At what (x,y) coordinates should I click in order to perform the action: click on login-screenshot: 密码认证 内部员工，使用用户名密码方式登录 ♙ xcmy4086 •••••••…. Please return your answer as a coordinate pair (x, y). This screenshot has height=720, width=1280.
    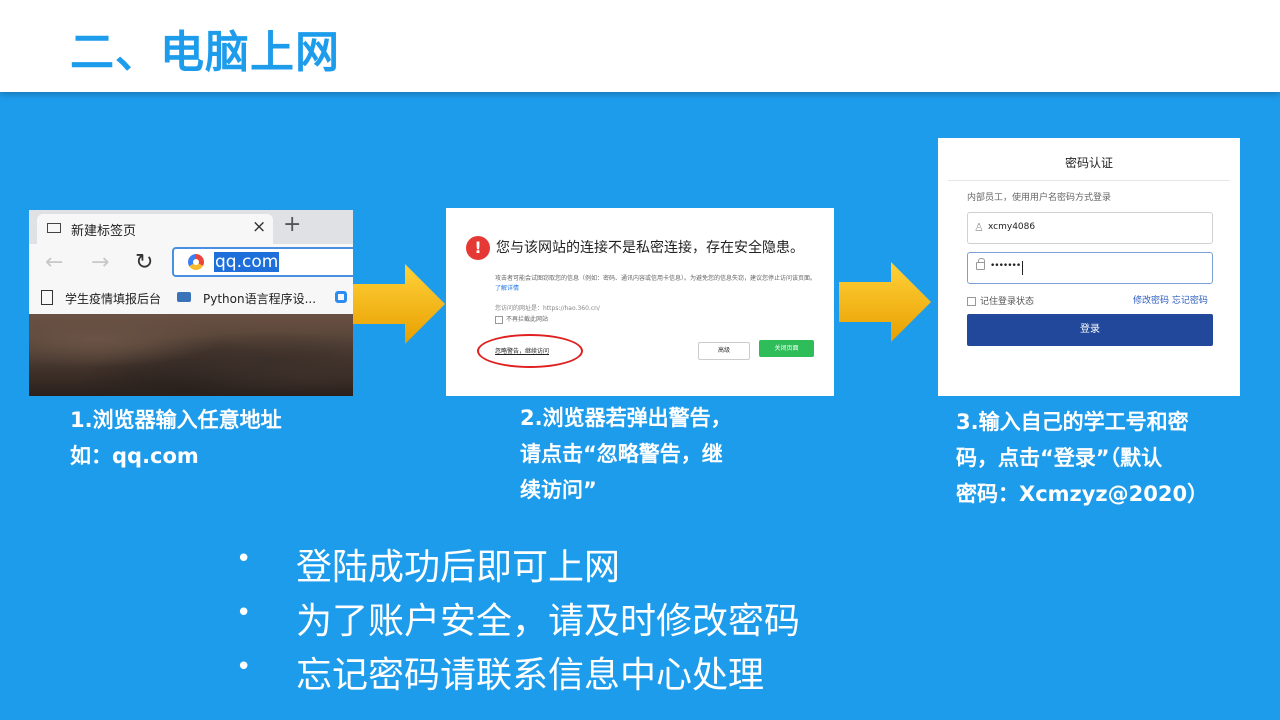
    Looking at the image, I should click on (1089, 267).